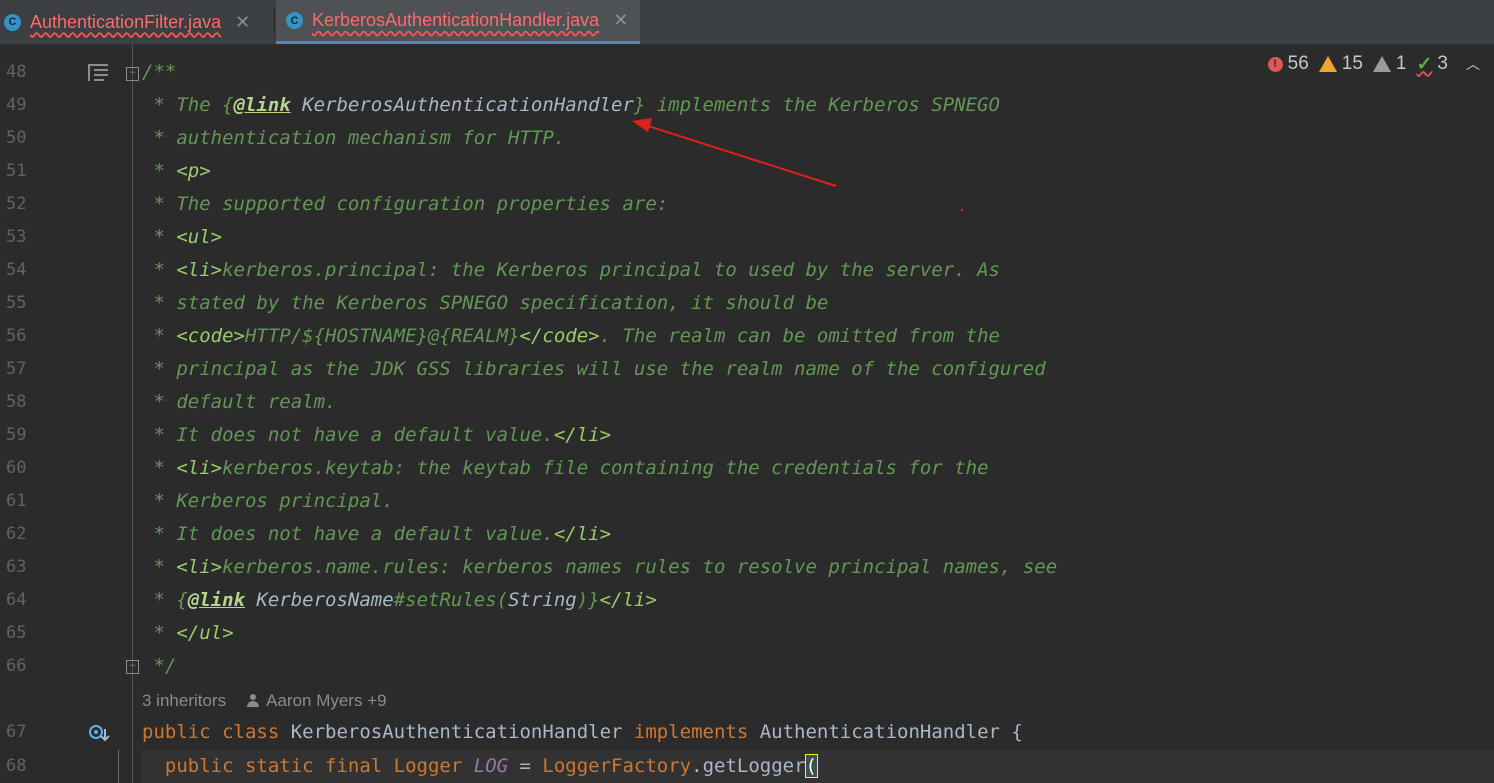 The image size is (1494, 783). I want to click on line-number: 50, so click(16, 138).